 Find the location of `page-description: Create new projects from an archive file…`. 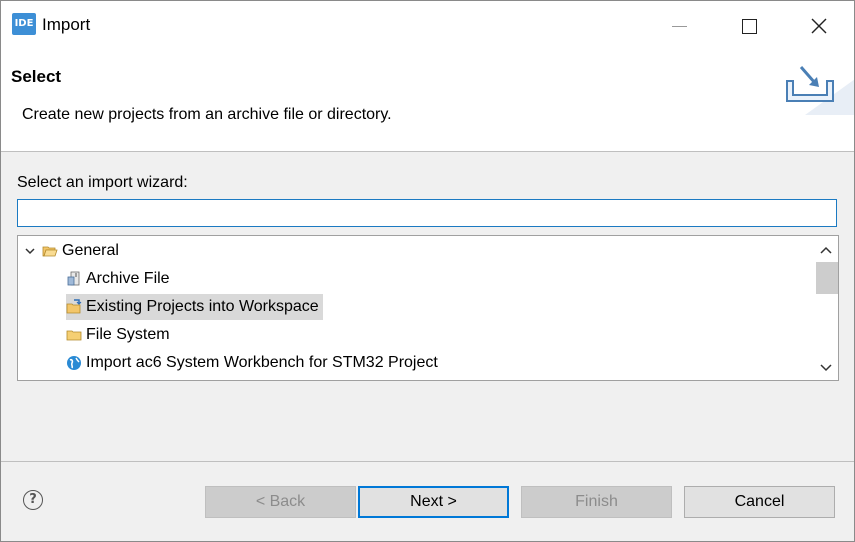

page-description: Create new projects from an archive file… is located at coordinates (207, 114).